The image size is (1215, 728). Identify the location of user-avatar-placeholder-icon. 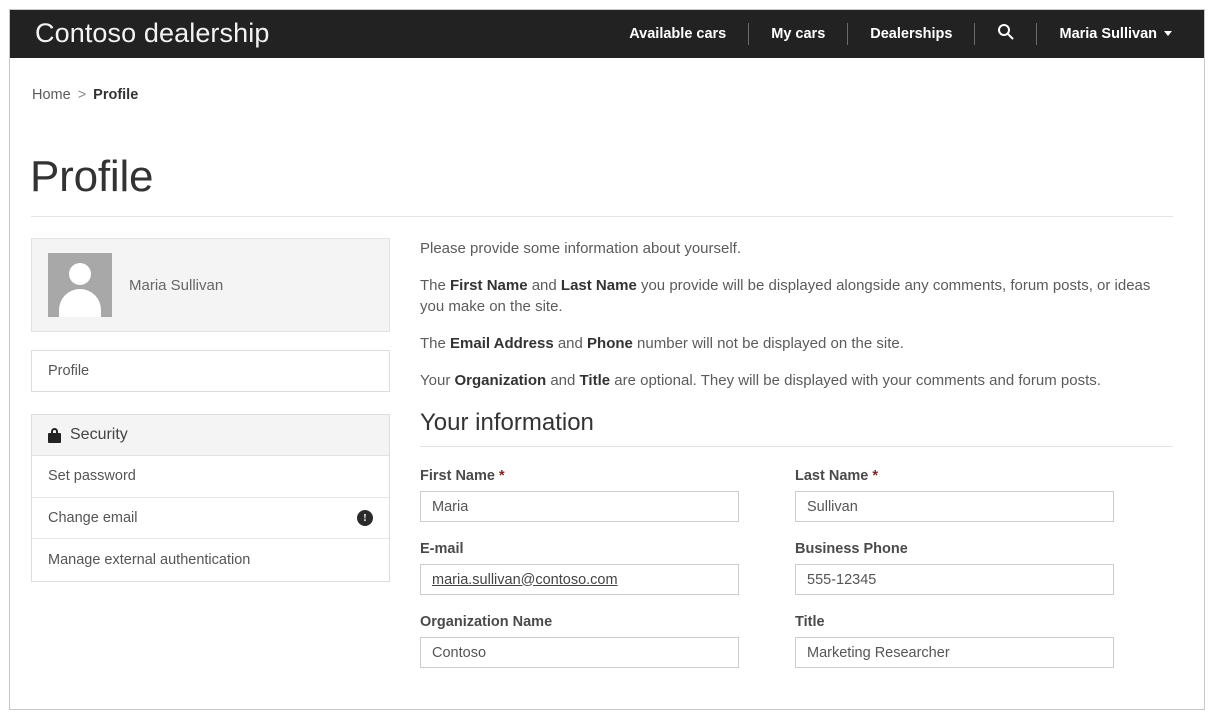
(80, 285).